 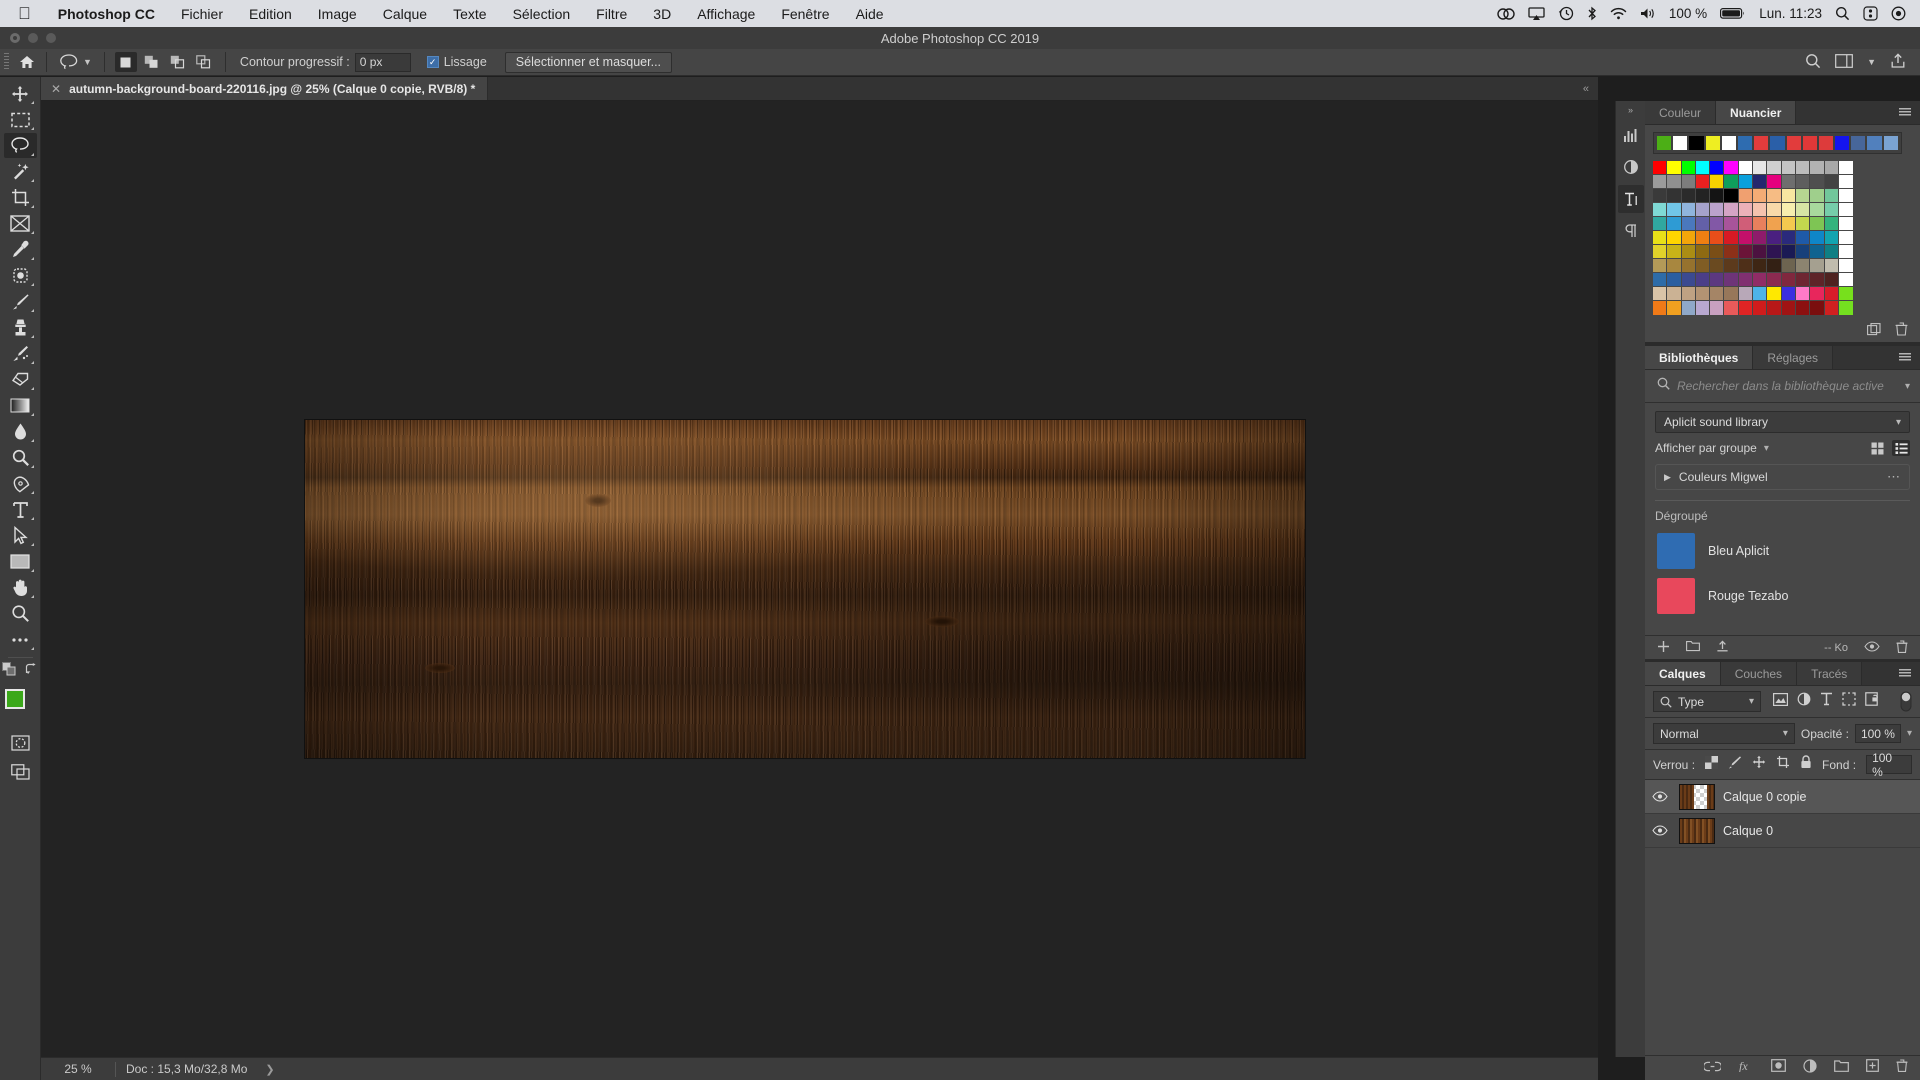 What do you see at coordinates (1759, 764) in the screenshot?
I see `lock-position-icon` at bounding box center [1759, 764].